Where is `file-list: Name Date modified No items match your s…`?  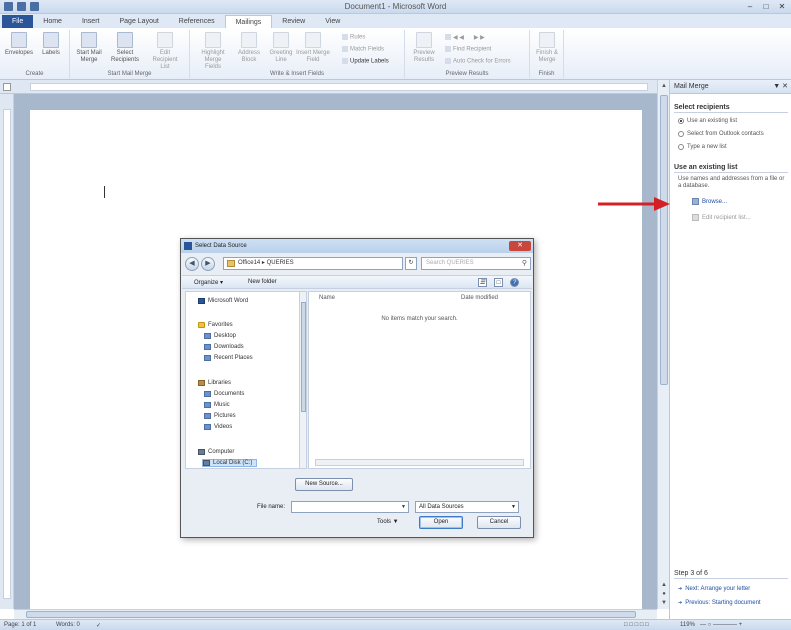 file-list: Name Date modified No items match your s… is located at coordinates (419, 380).